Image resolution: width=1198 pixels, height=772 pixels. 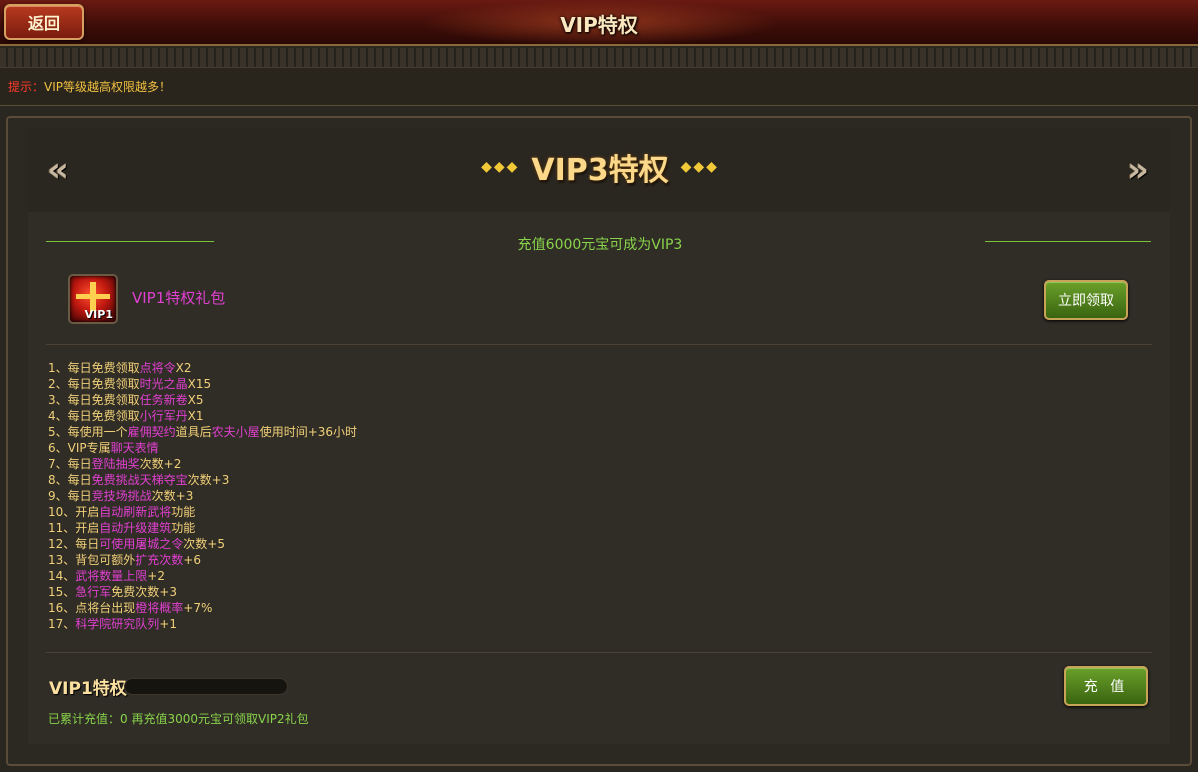 What do you see at coordinates (599, 24) in the screenshot?
I see `page-title: VIP特权` at bounding box center [599, 24].